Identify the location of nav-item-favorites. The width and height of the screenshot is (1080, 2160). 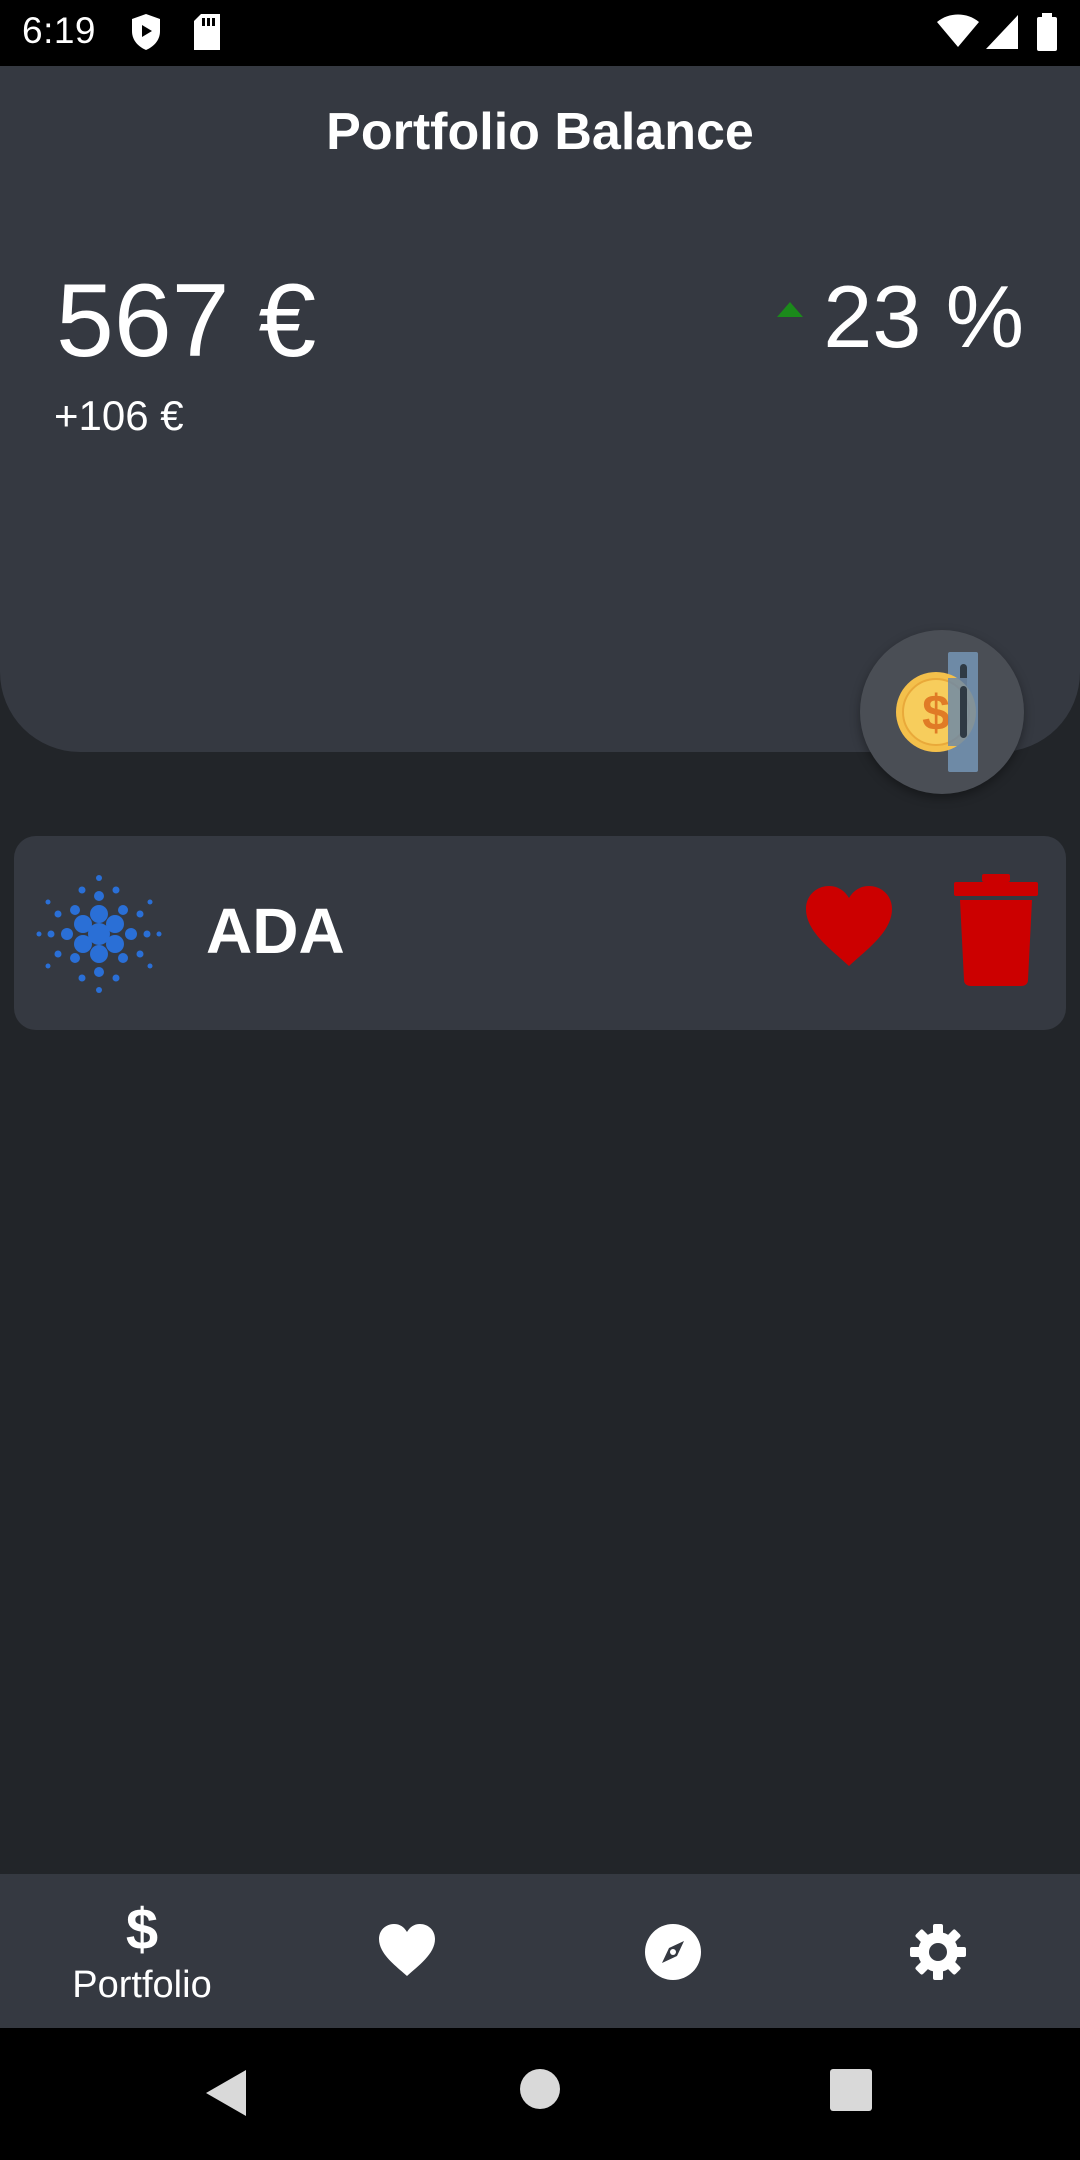
(407, 1951).